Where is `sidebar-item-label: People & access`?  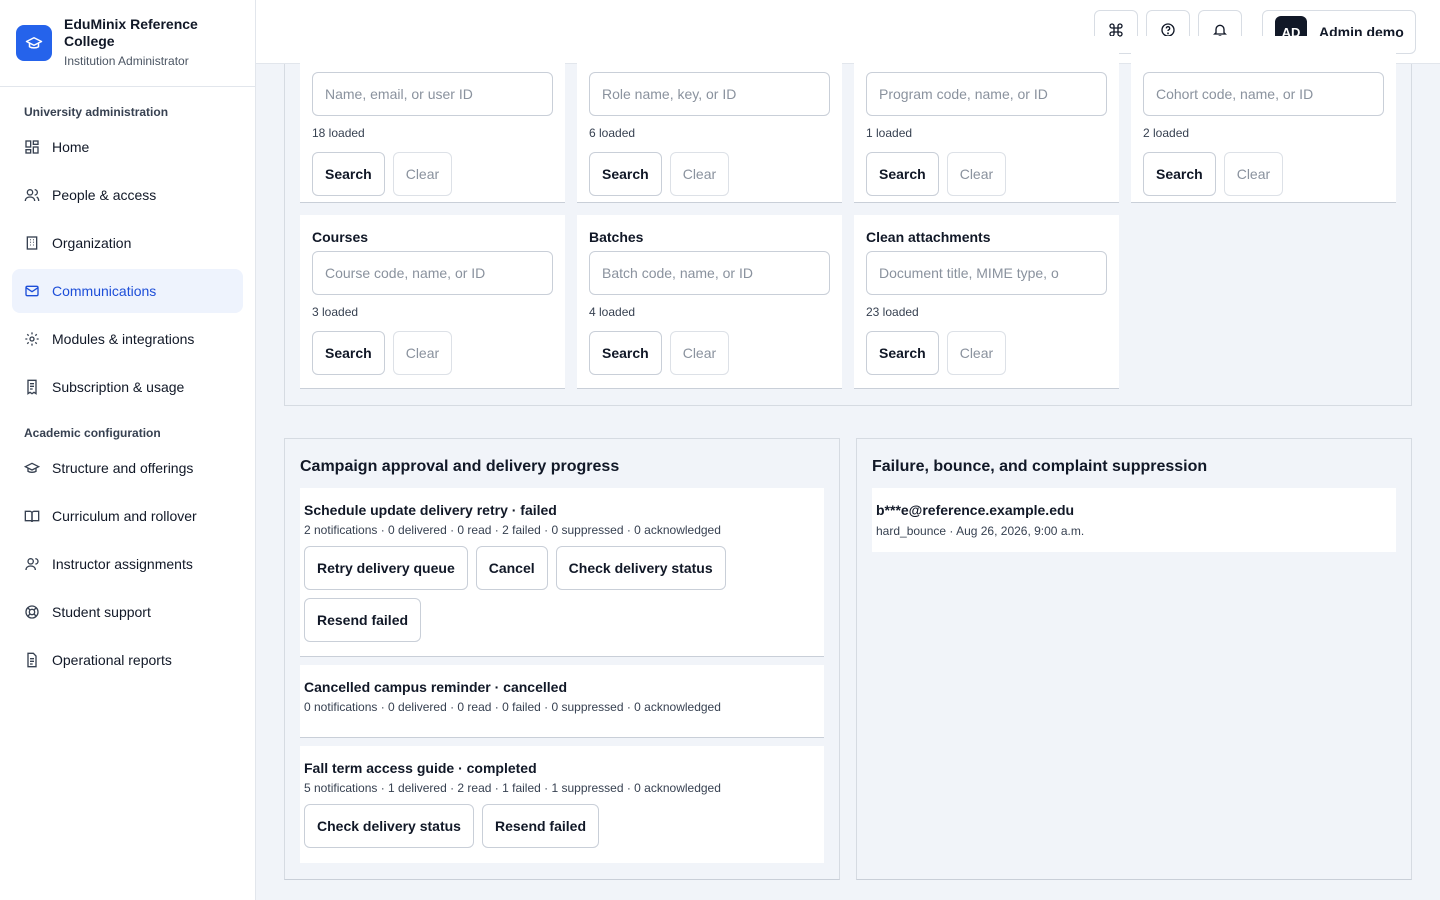
sidebar-item-label: People & access is located at coordinates (104, 195).